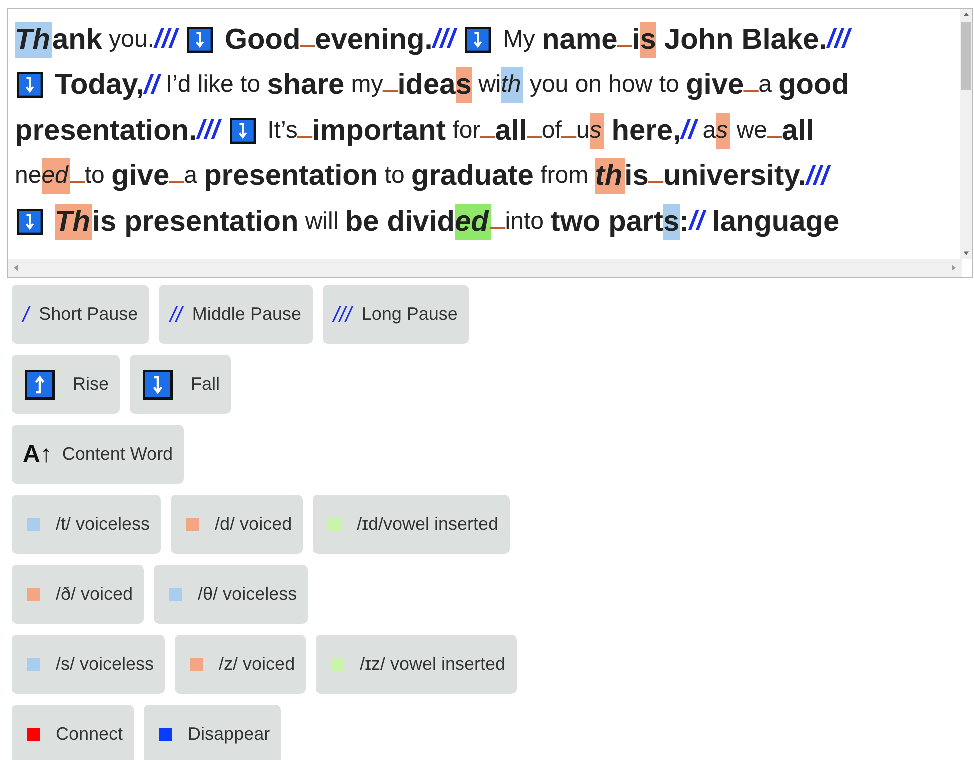 This screenshot has width=974, height=760. Describe the element at coordinates (685, 222) in the screenshot. I see `passage-text: :` at that location.